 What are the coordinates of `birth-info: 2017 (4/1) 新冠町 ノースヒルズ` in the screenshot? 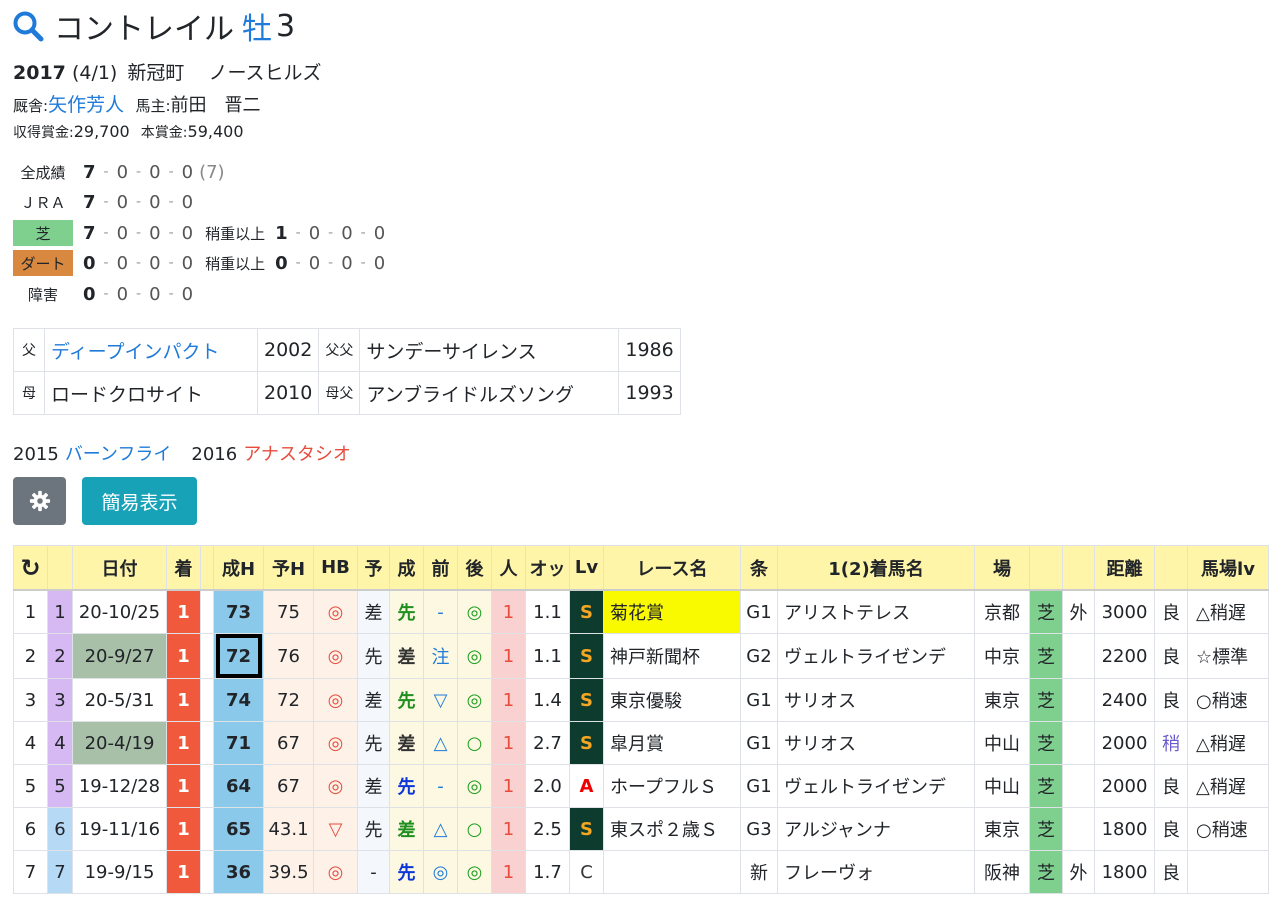 It's located at (167, 71).